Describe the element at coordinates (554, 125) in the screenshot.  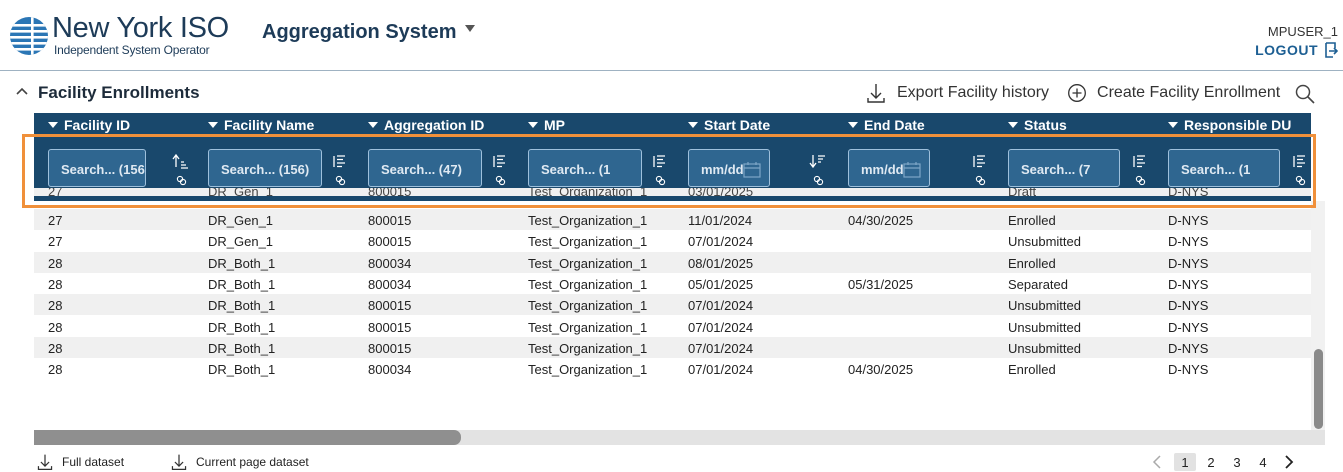
I see `column-header-label: MP` at that location.